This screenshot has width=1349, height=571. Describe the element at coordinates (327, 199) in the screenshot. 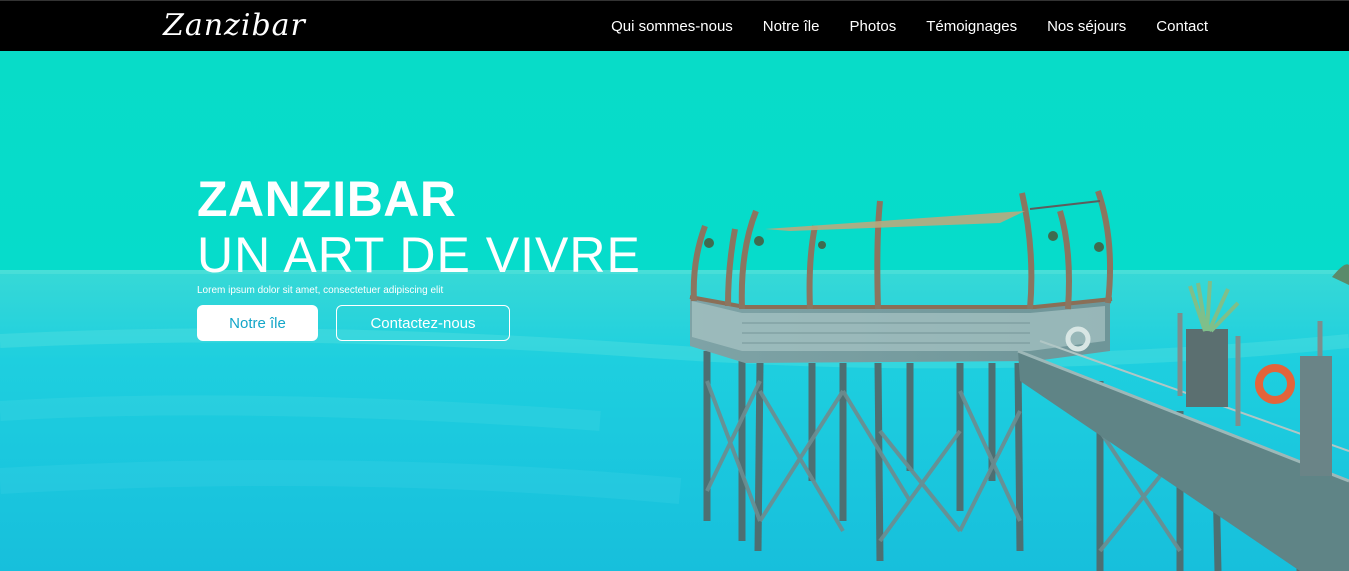

I see `hero-title: ZANZIBAR` at that location.